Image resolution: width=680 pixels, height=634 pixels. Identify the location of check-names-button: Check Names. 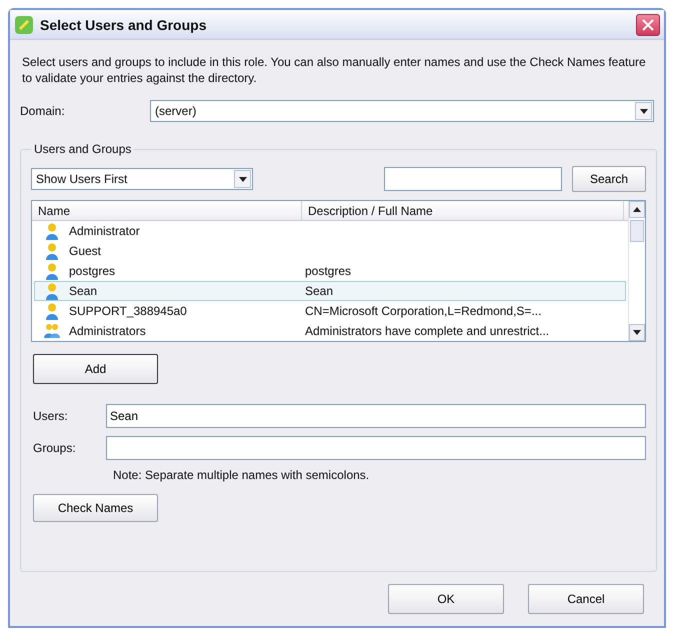
(95, 508).